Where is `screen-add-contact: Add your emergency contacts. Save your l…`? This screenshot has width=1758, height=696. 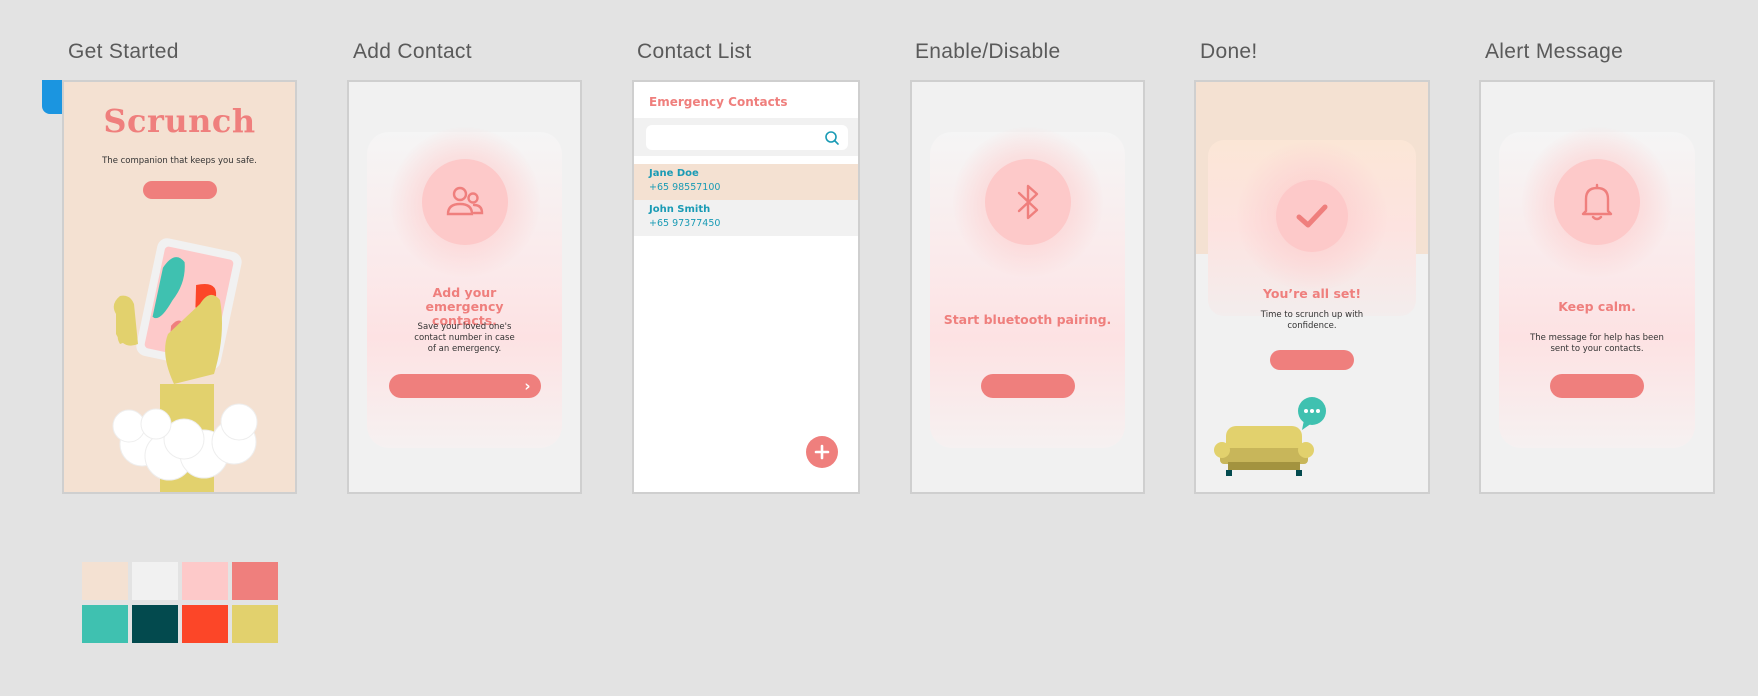 screen-add-contact: Add your emergency contacts. Save your l… is located at coordinates (464, 287).